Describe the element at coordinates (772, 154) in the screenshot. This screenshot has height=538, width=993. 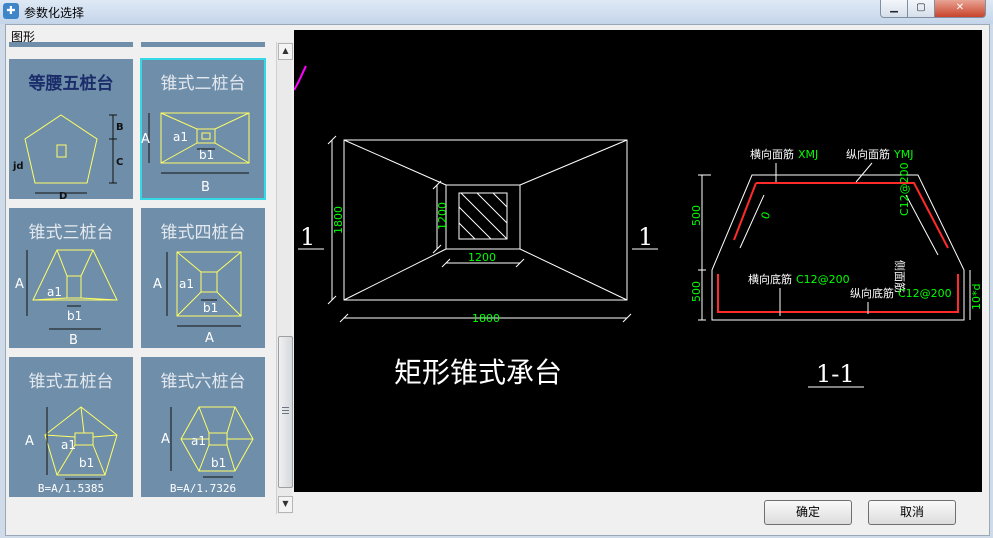
I see `svg-text: 横向面筋` at that location.